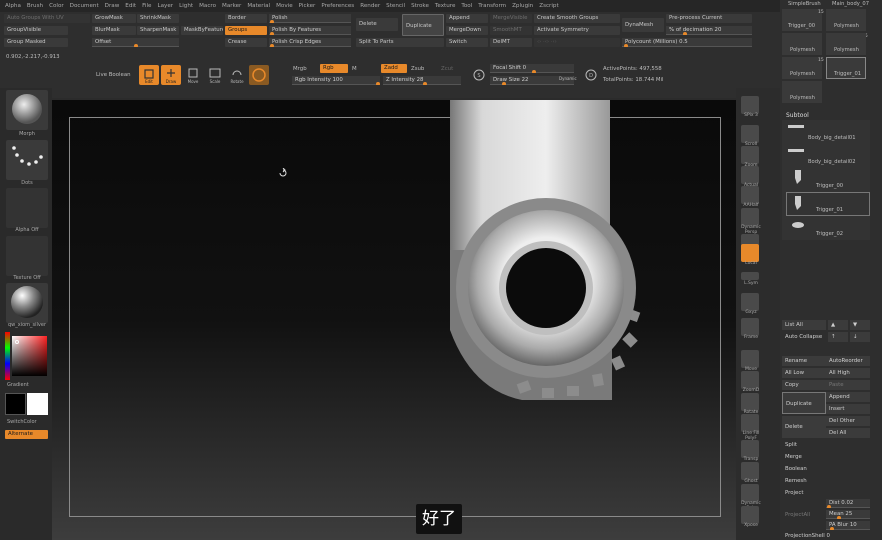 Image resolution: width=882 pixels, height=540 pixels. Describe the element at coordinates (377, 24) in the screenshot. I see `delete-button: Delete` at that location.